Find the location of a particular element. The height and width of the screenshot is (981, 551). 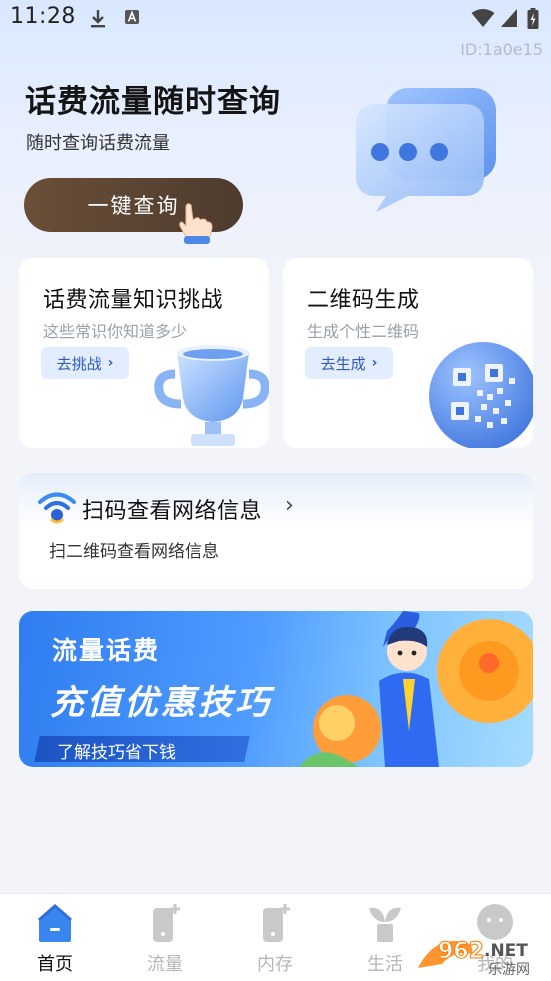

challenge-button-label: 去挑战 is located at coordinates (79, 363).